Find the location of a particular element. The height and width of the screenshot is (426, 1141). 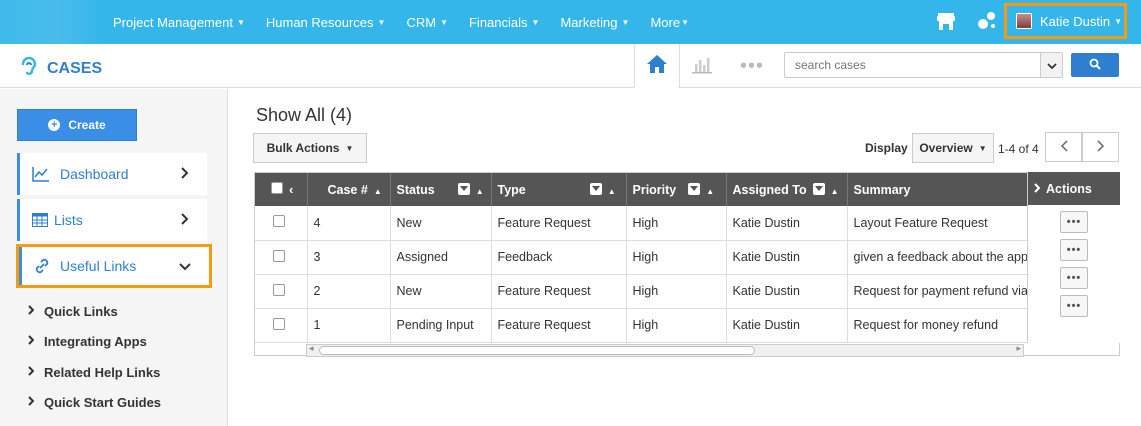

actions-header-label: Actions is located at coordinates (1069, 188).